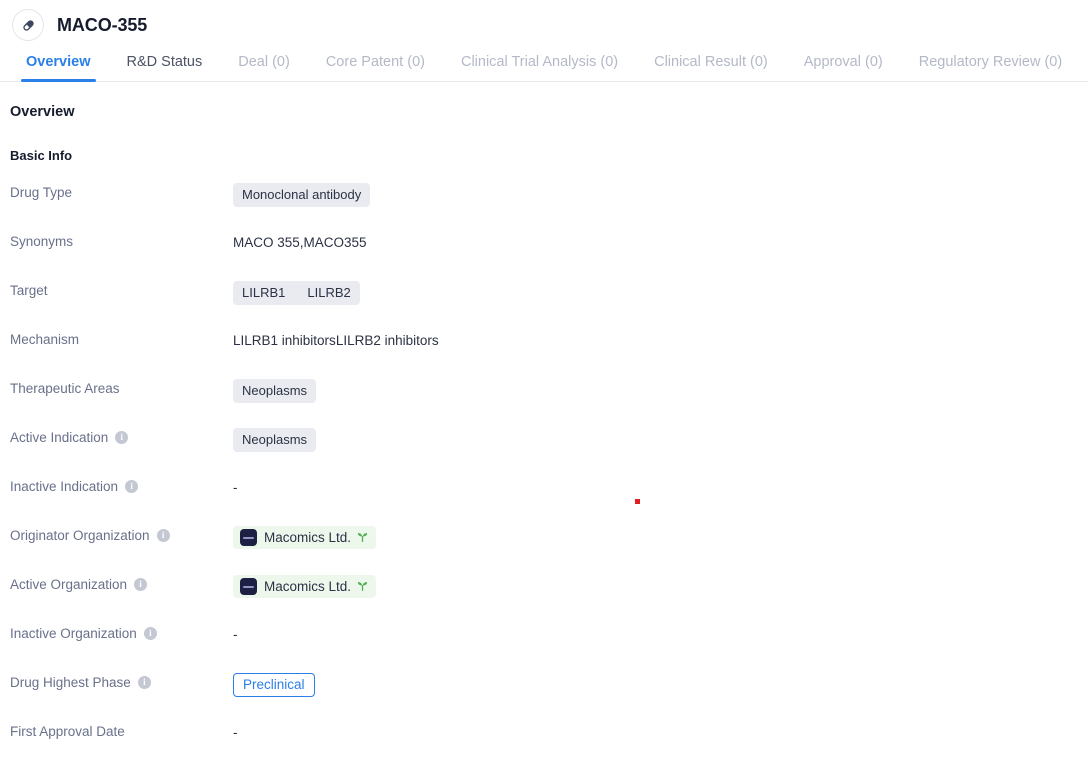 The height and width of the screenshot is (771, 1088). What do you see at coordinates (549, 305) in the screenshot?
I see `field-row-target: Target LILRB1 LILRB2` at bounding box center [549, 305].